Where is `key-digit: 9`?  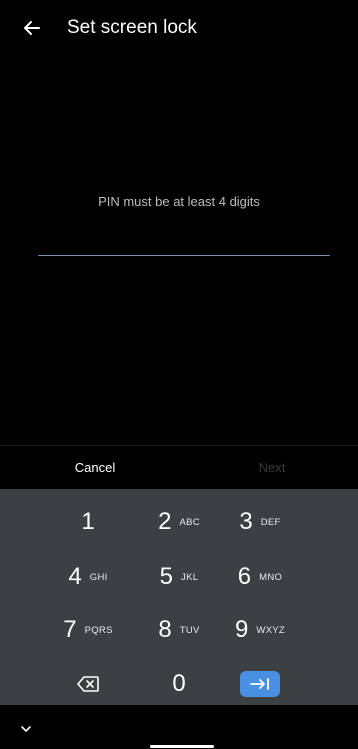 key-digit: 9 is located at coordinates (241, 629).